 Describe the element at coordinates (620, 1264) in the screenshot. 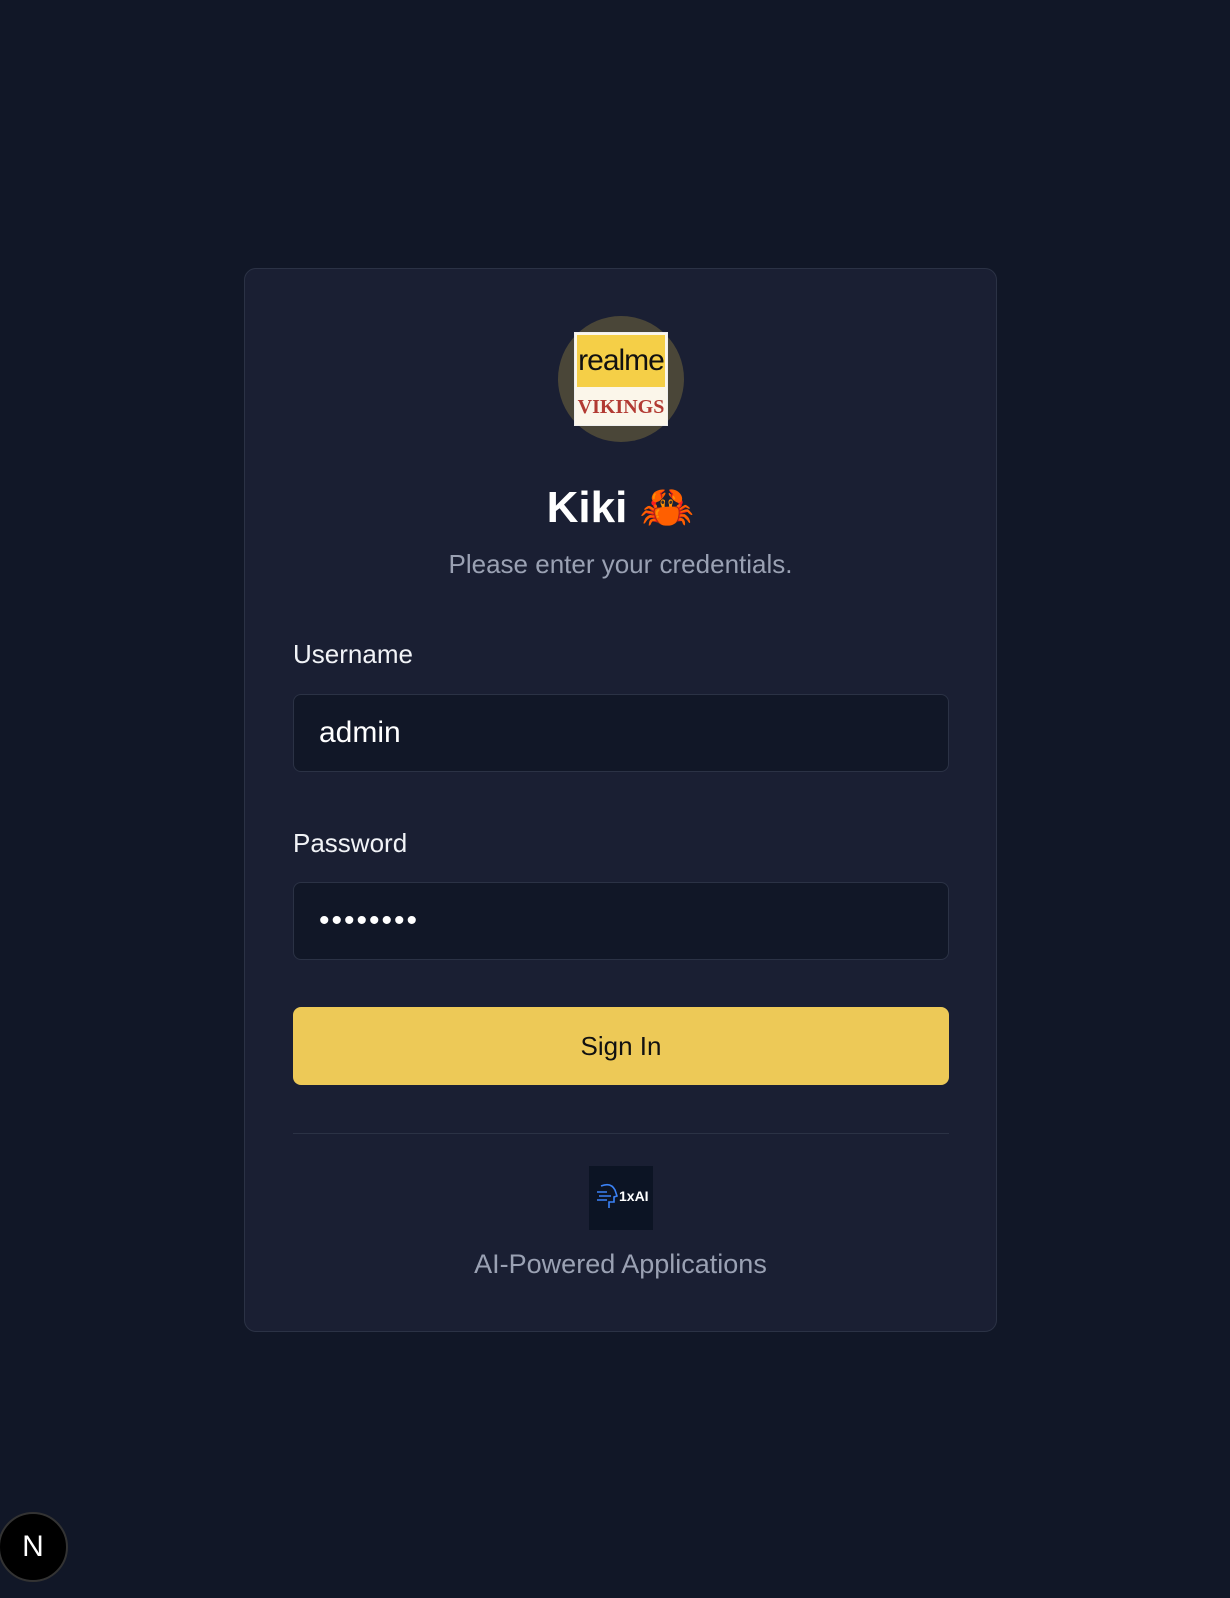

I see `footer-text: AI-Powered Applications` at that location.